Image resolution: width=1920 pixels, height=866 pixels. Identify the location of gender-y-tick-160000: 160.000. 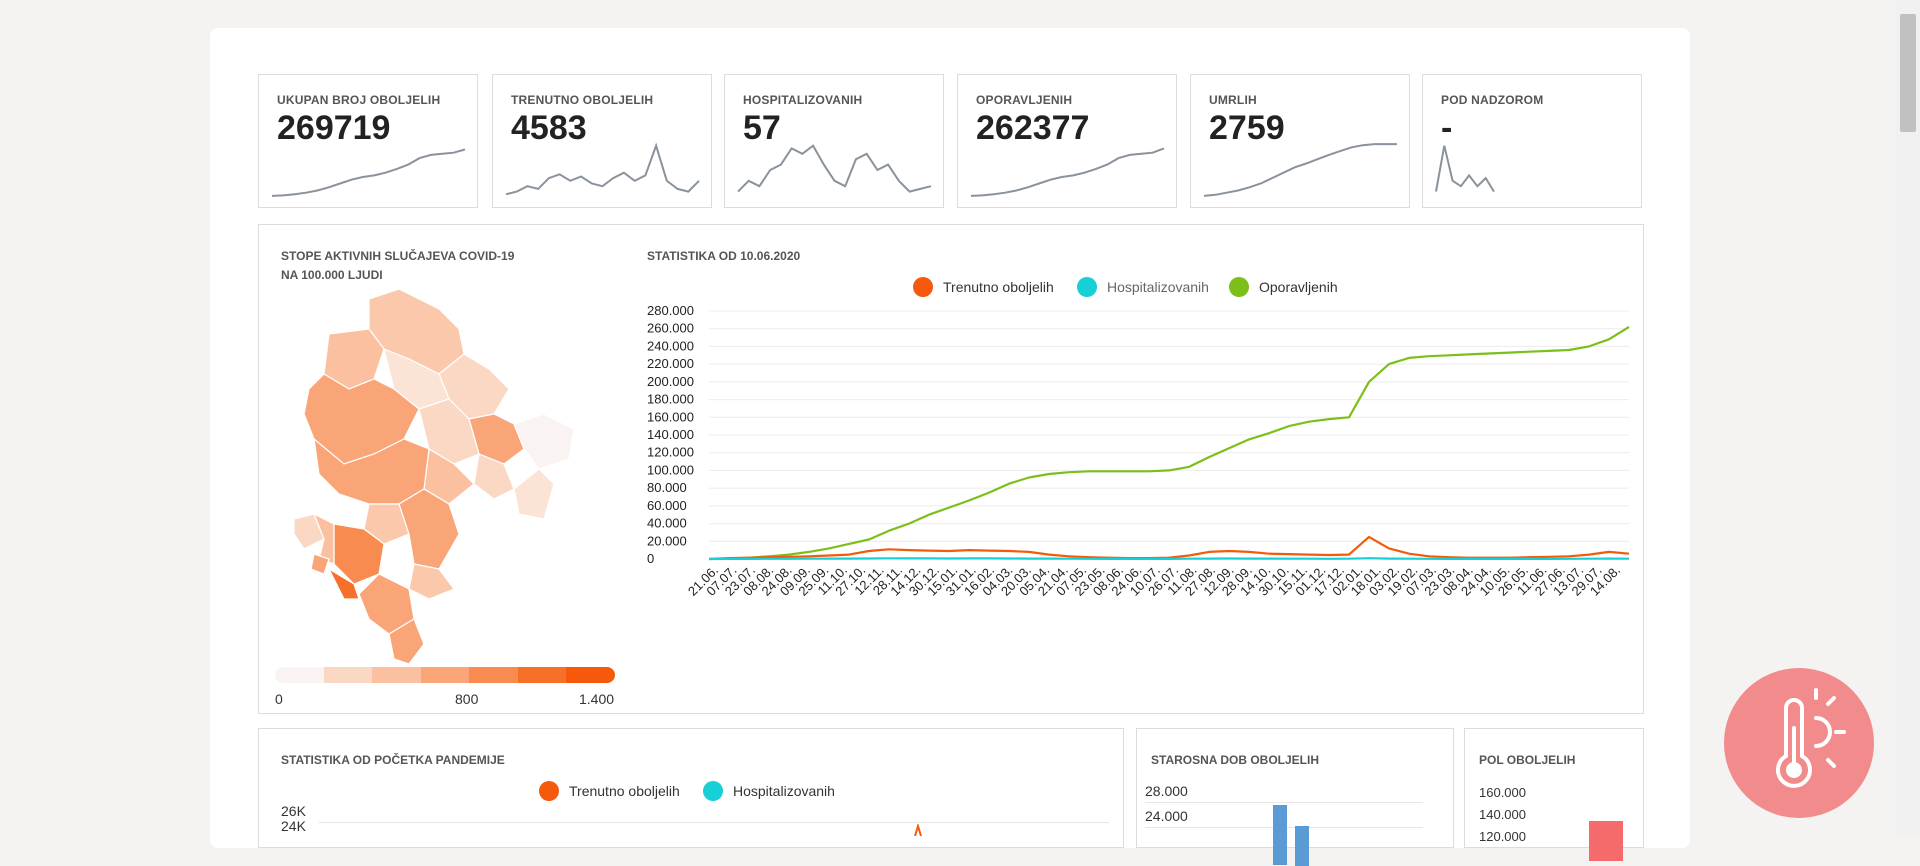
(1502, 792).